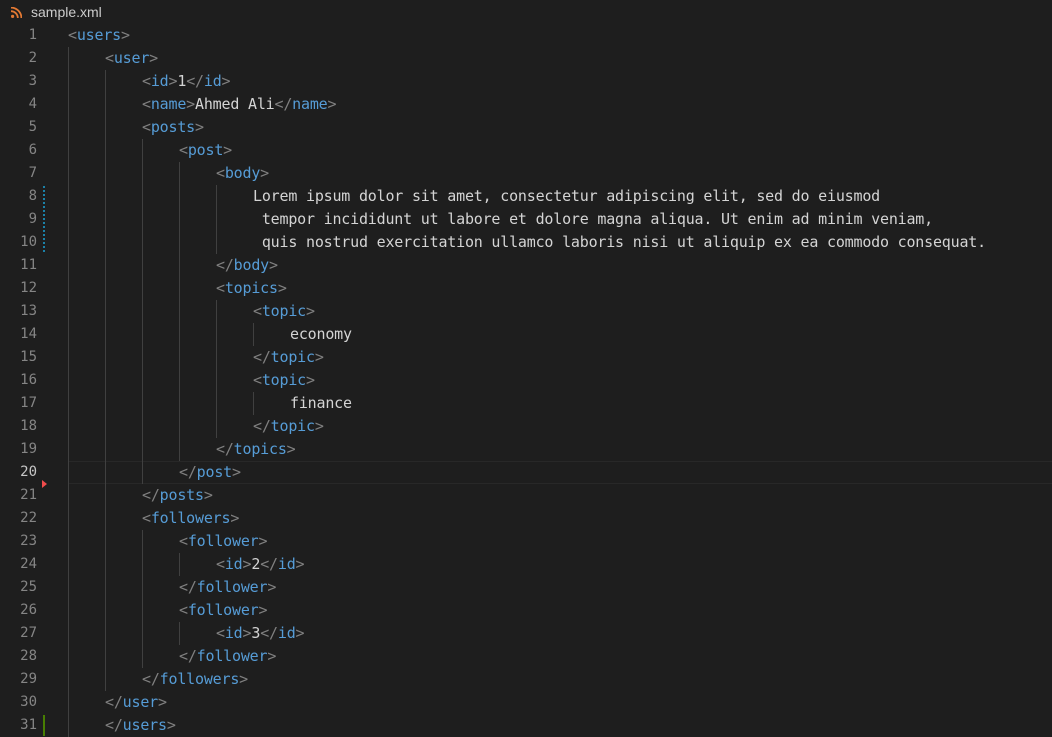  What do you see at coordinates (526, 403) in the screenshot?
I see `code-line: 17 finance` at bounding box center [526, 403].